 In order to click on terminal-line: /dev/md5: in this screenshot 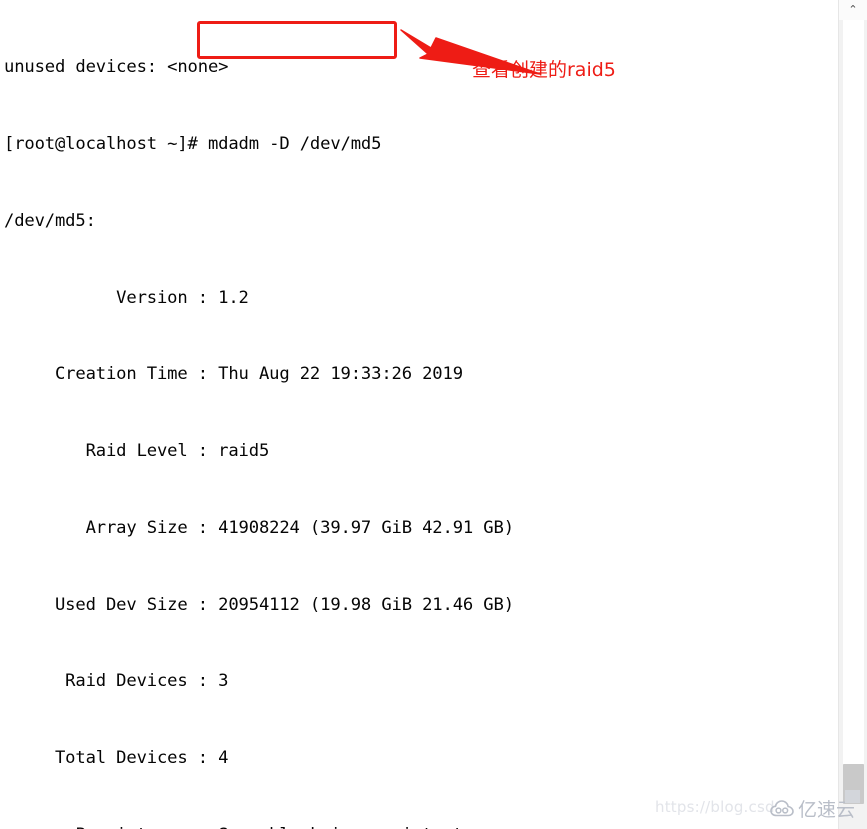, I will do `click(50, 220)`.